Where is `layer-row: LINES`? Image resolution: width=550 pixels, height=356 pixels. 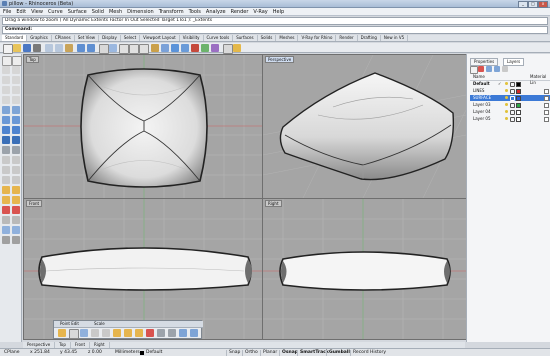 layer-row: LINES is located at coordinates (510, 91).